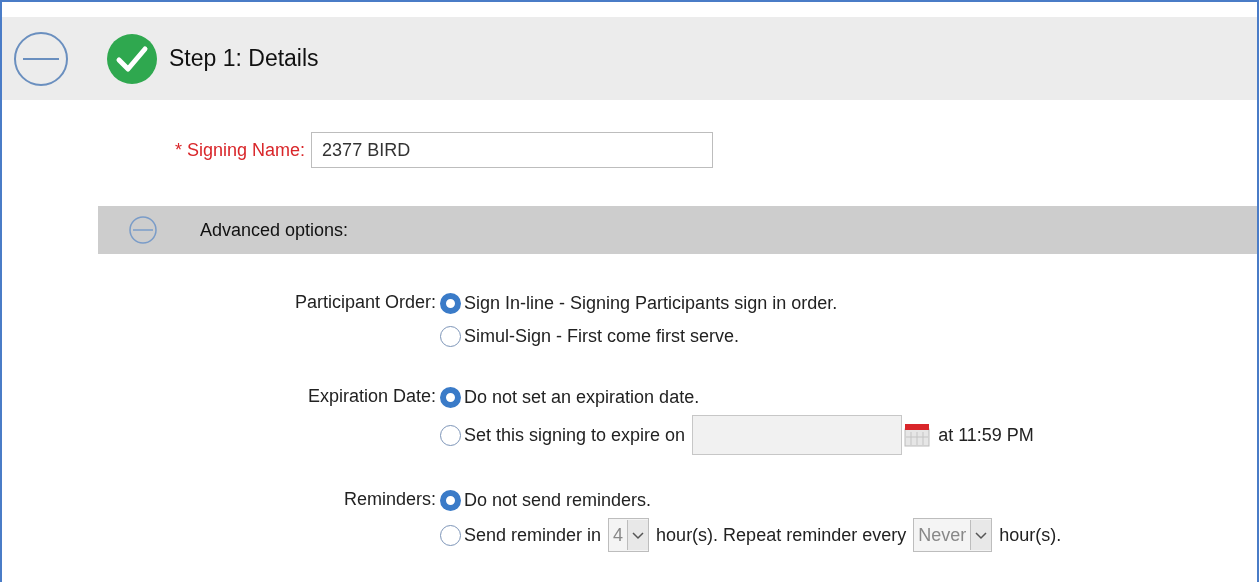  I want to click on option-label: Expiration Date:, so click(371, 396).